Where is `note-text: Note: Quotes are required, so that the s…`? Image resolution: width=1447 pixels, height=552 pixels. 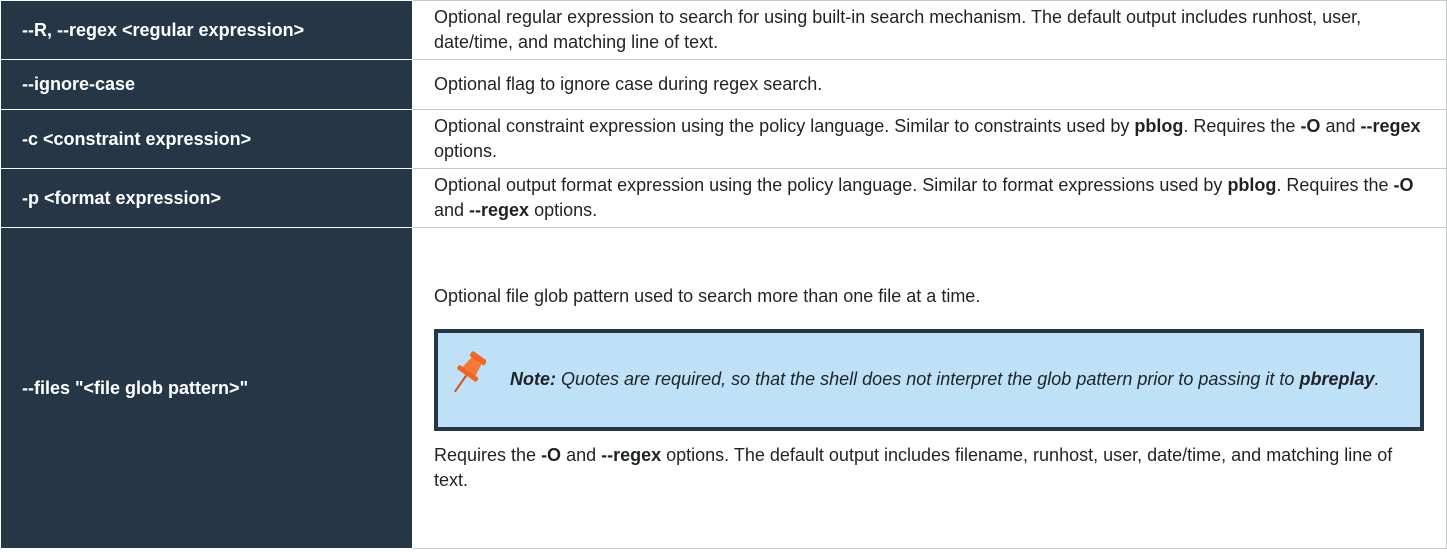 note-text: Note: Quotes are required, so that the s… is located at coordinates (945, 379).